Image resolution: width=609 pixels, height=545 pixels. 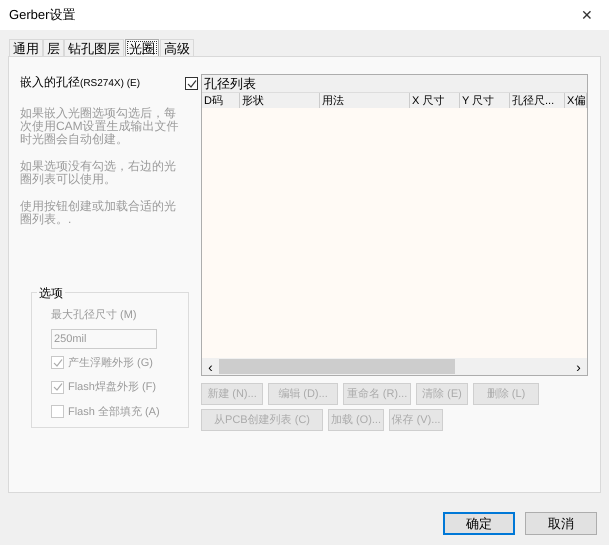 What do you see at coordinates (337, 366) in the screenshot?
I see `scroll-thumb` at bounding box center [337, 366].